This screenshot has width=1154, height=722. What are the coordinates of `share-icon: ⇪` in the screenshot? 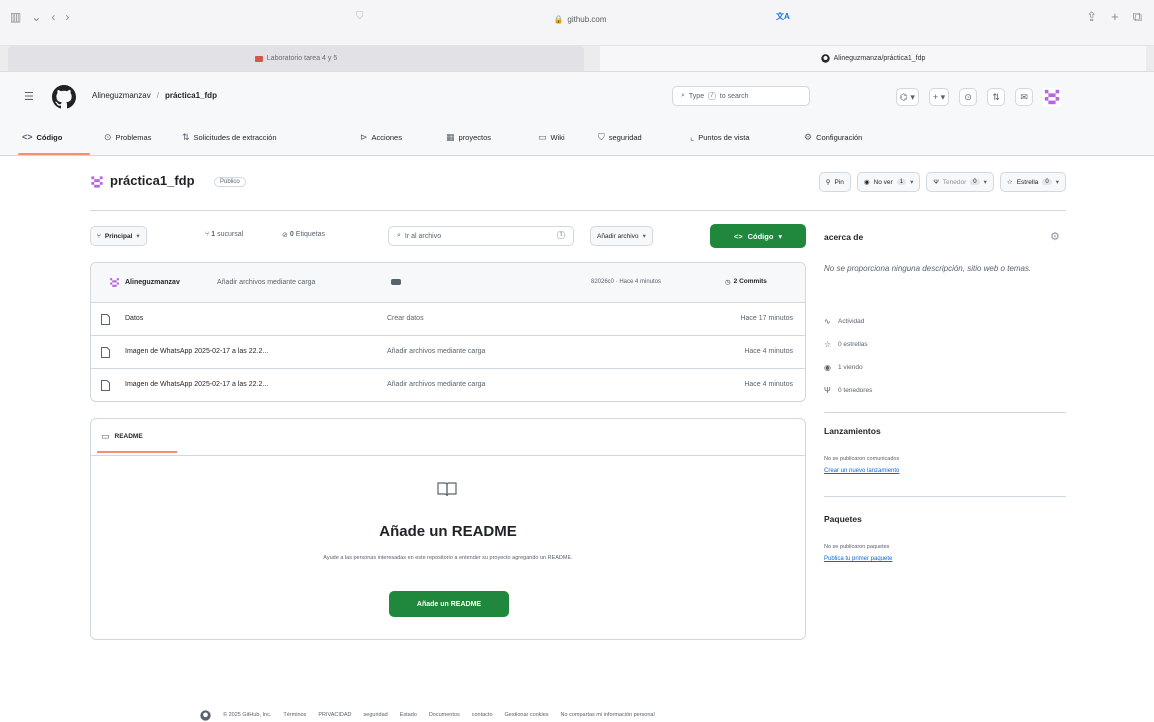 It's located at (1091, 17).